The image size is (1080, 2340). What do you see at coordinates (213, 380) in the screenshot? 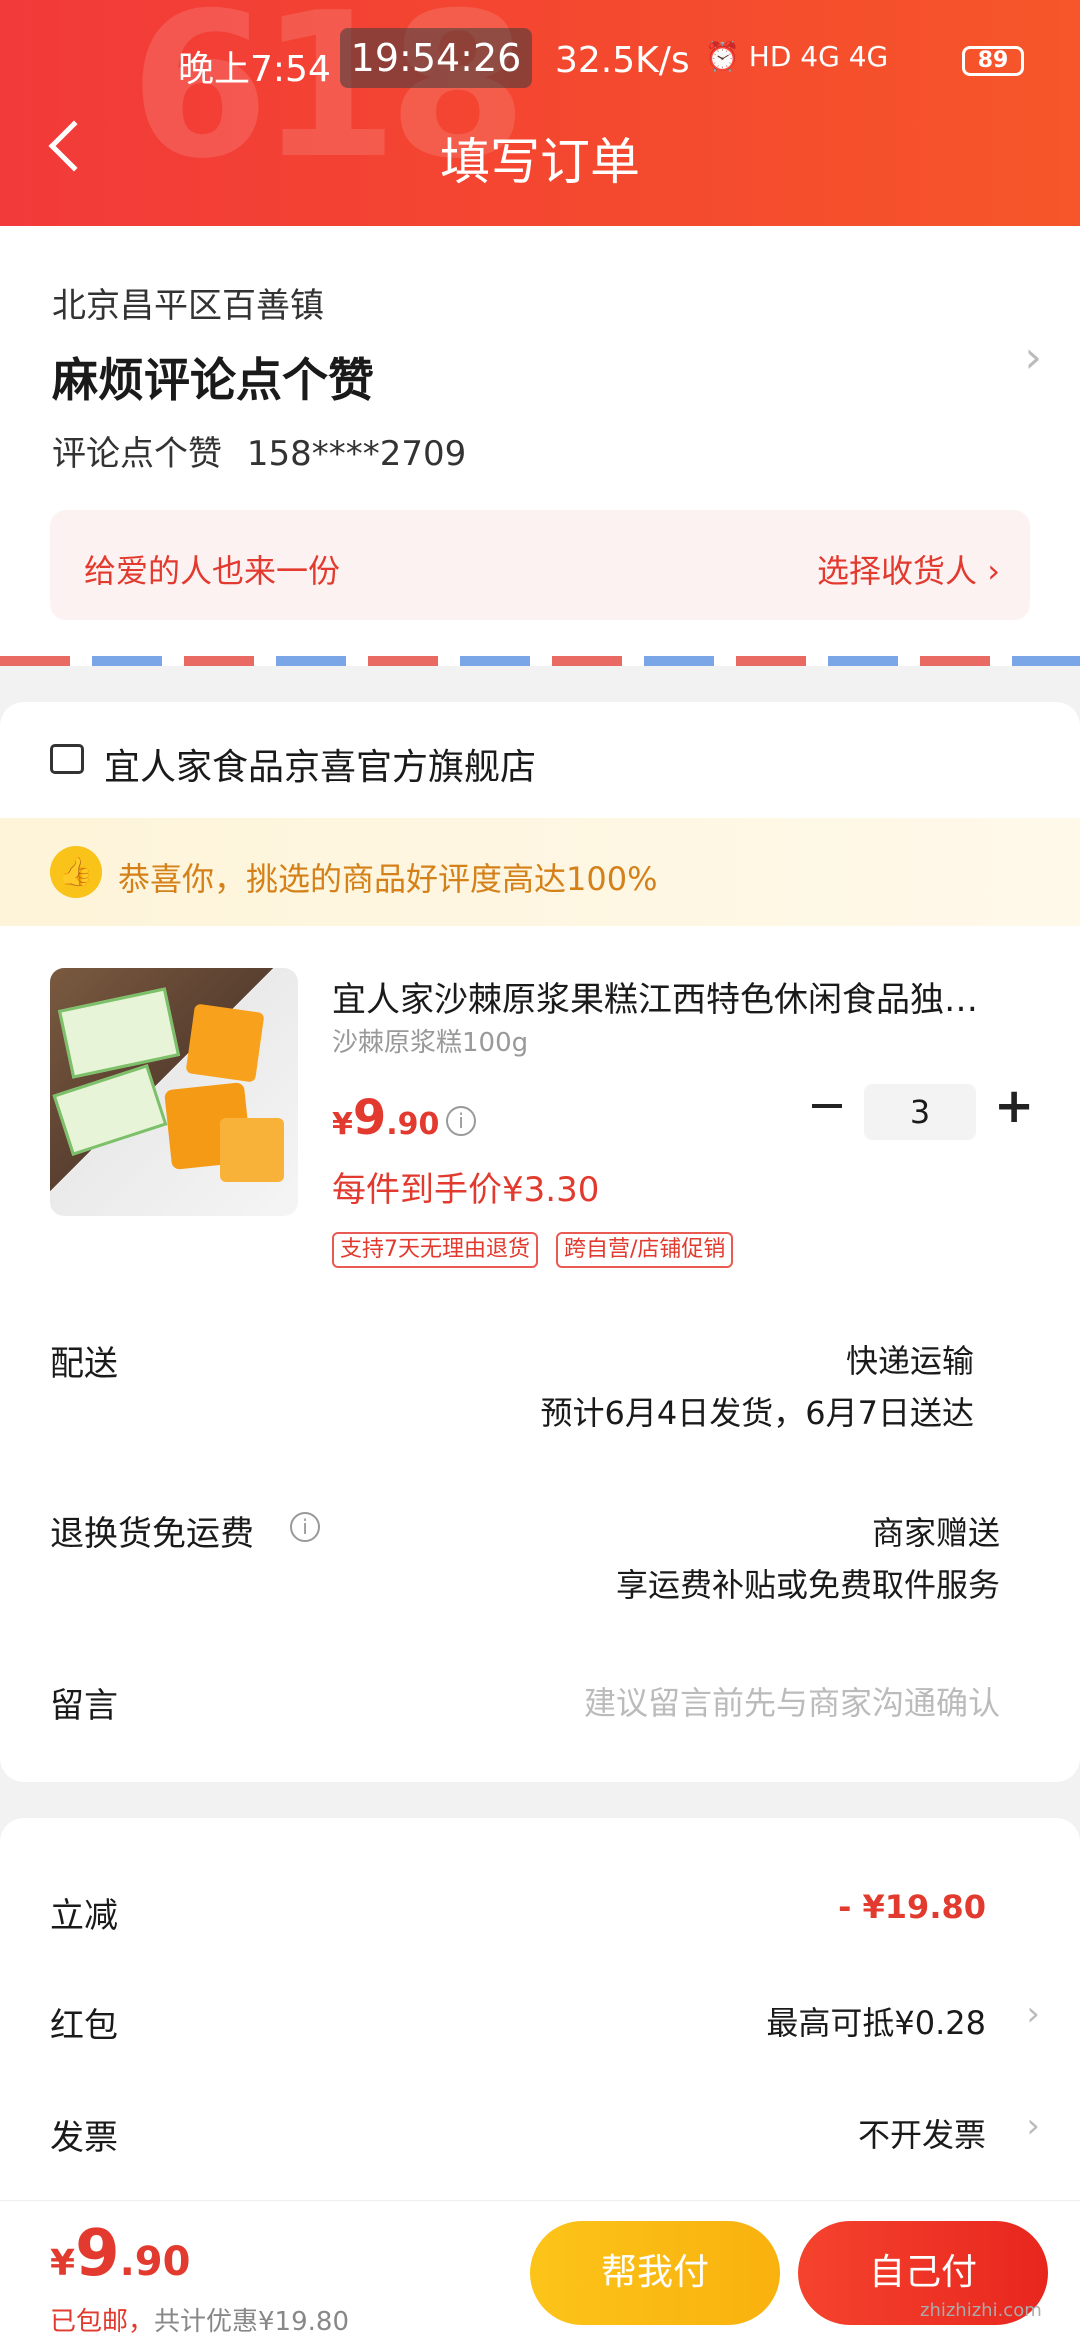
I see `address-detail: 麻烦评论点个赞` at bounding box center [213, 380].